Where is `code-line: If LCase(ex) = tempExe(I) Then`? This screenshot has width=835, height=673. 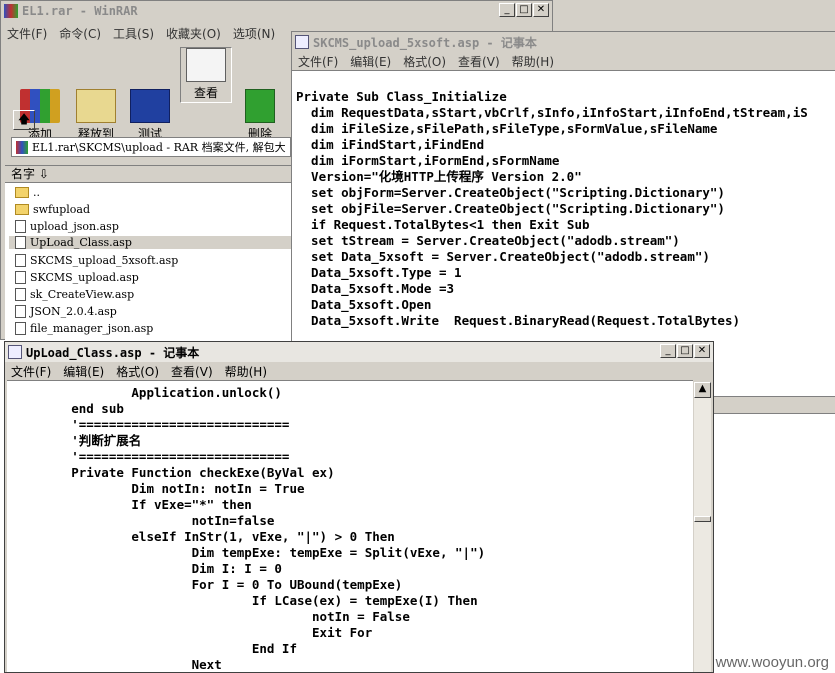 code-line: If LCase(ex) = tempExe(I) Then is located at coordinates (244, 600).